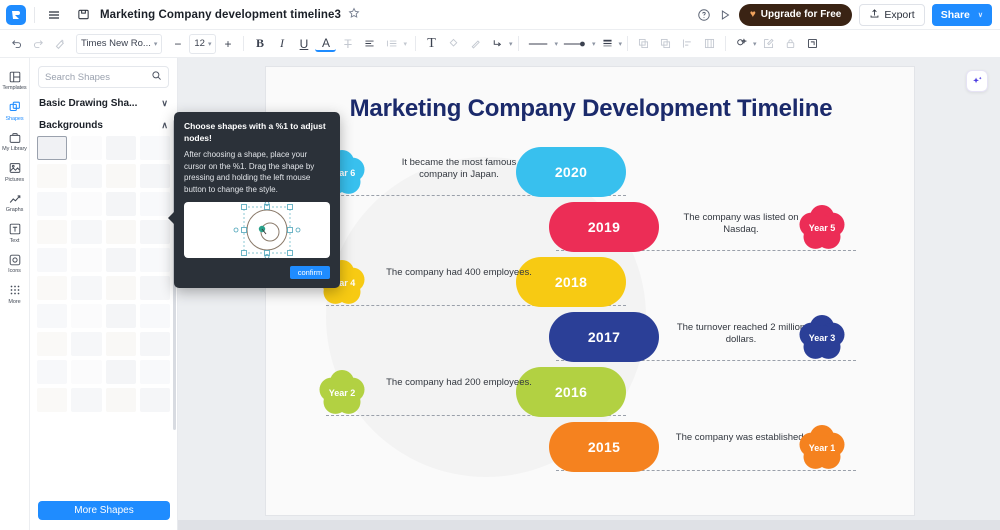  I want to click on effects-icon, so click(741, 43).